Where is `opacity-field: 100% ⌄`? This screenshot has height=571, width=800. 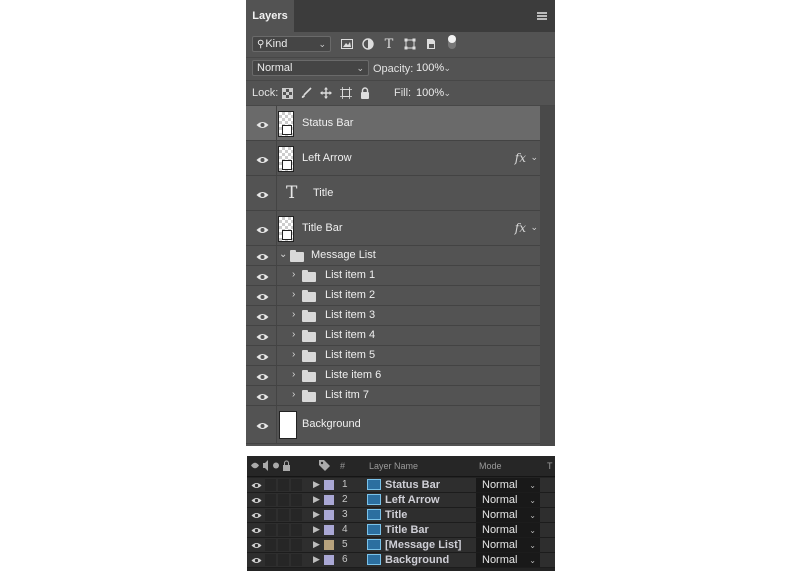 opacity-field: 100% ⌄ is located at coordinates (433, 68).